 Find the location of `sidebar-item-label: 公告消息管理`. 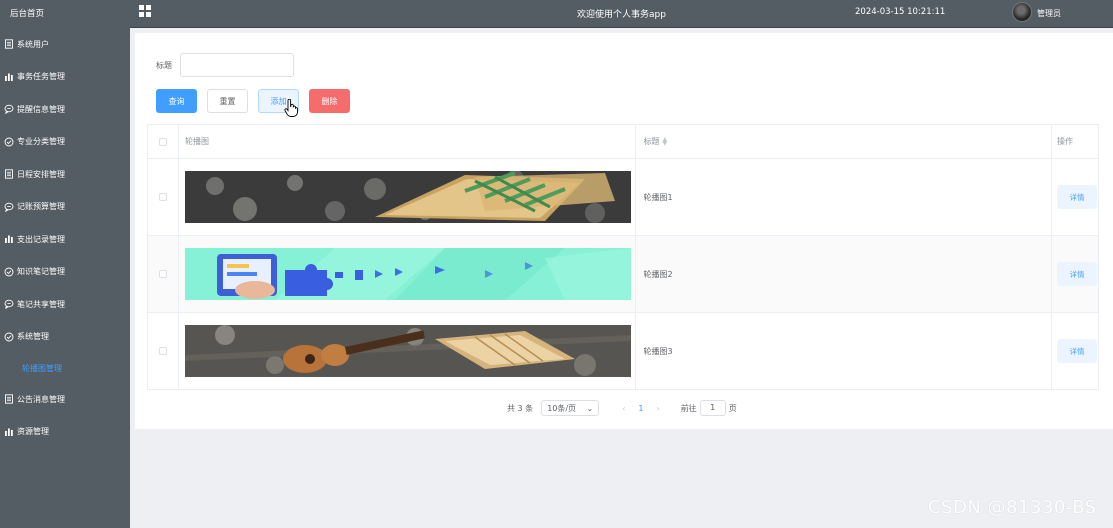

sidebar-item-label: 公告消息管理 is located at coordinates (41, 399).